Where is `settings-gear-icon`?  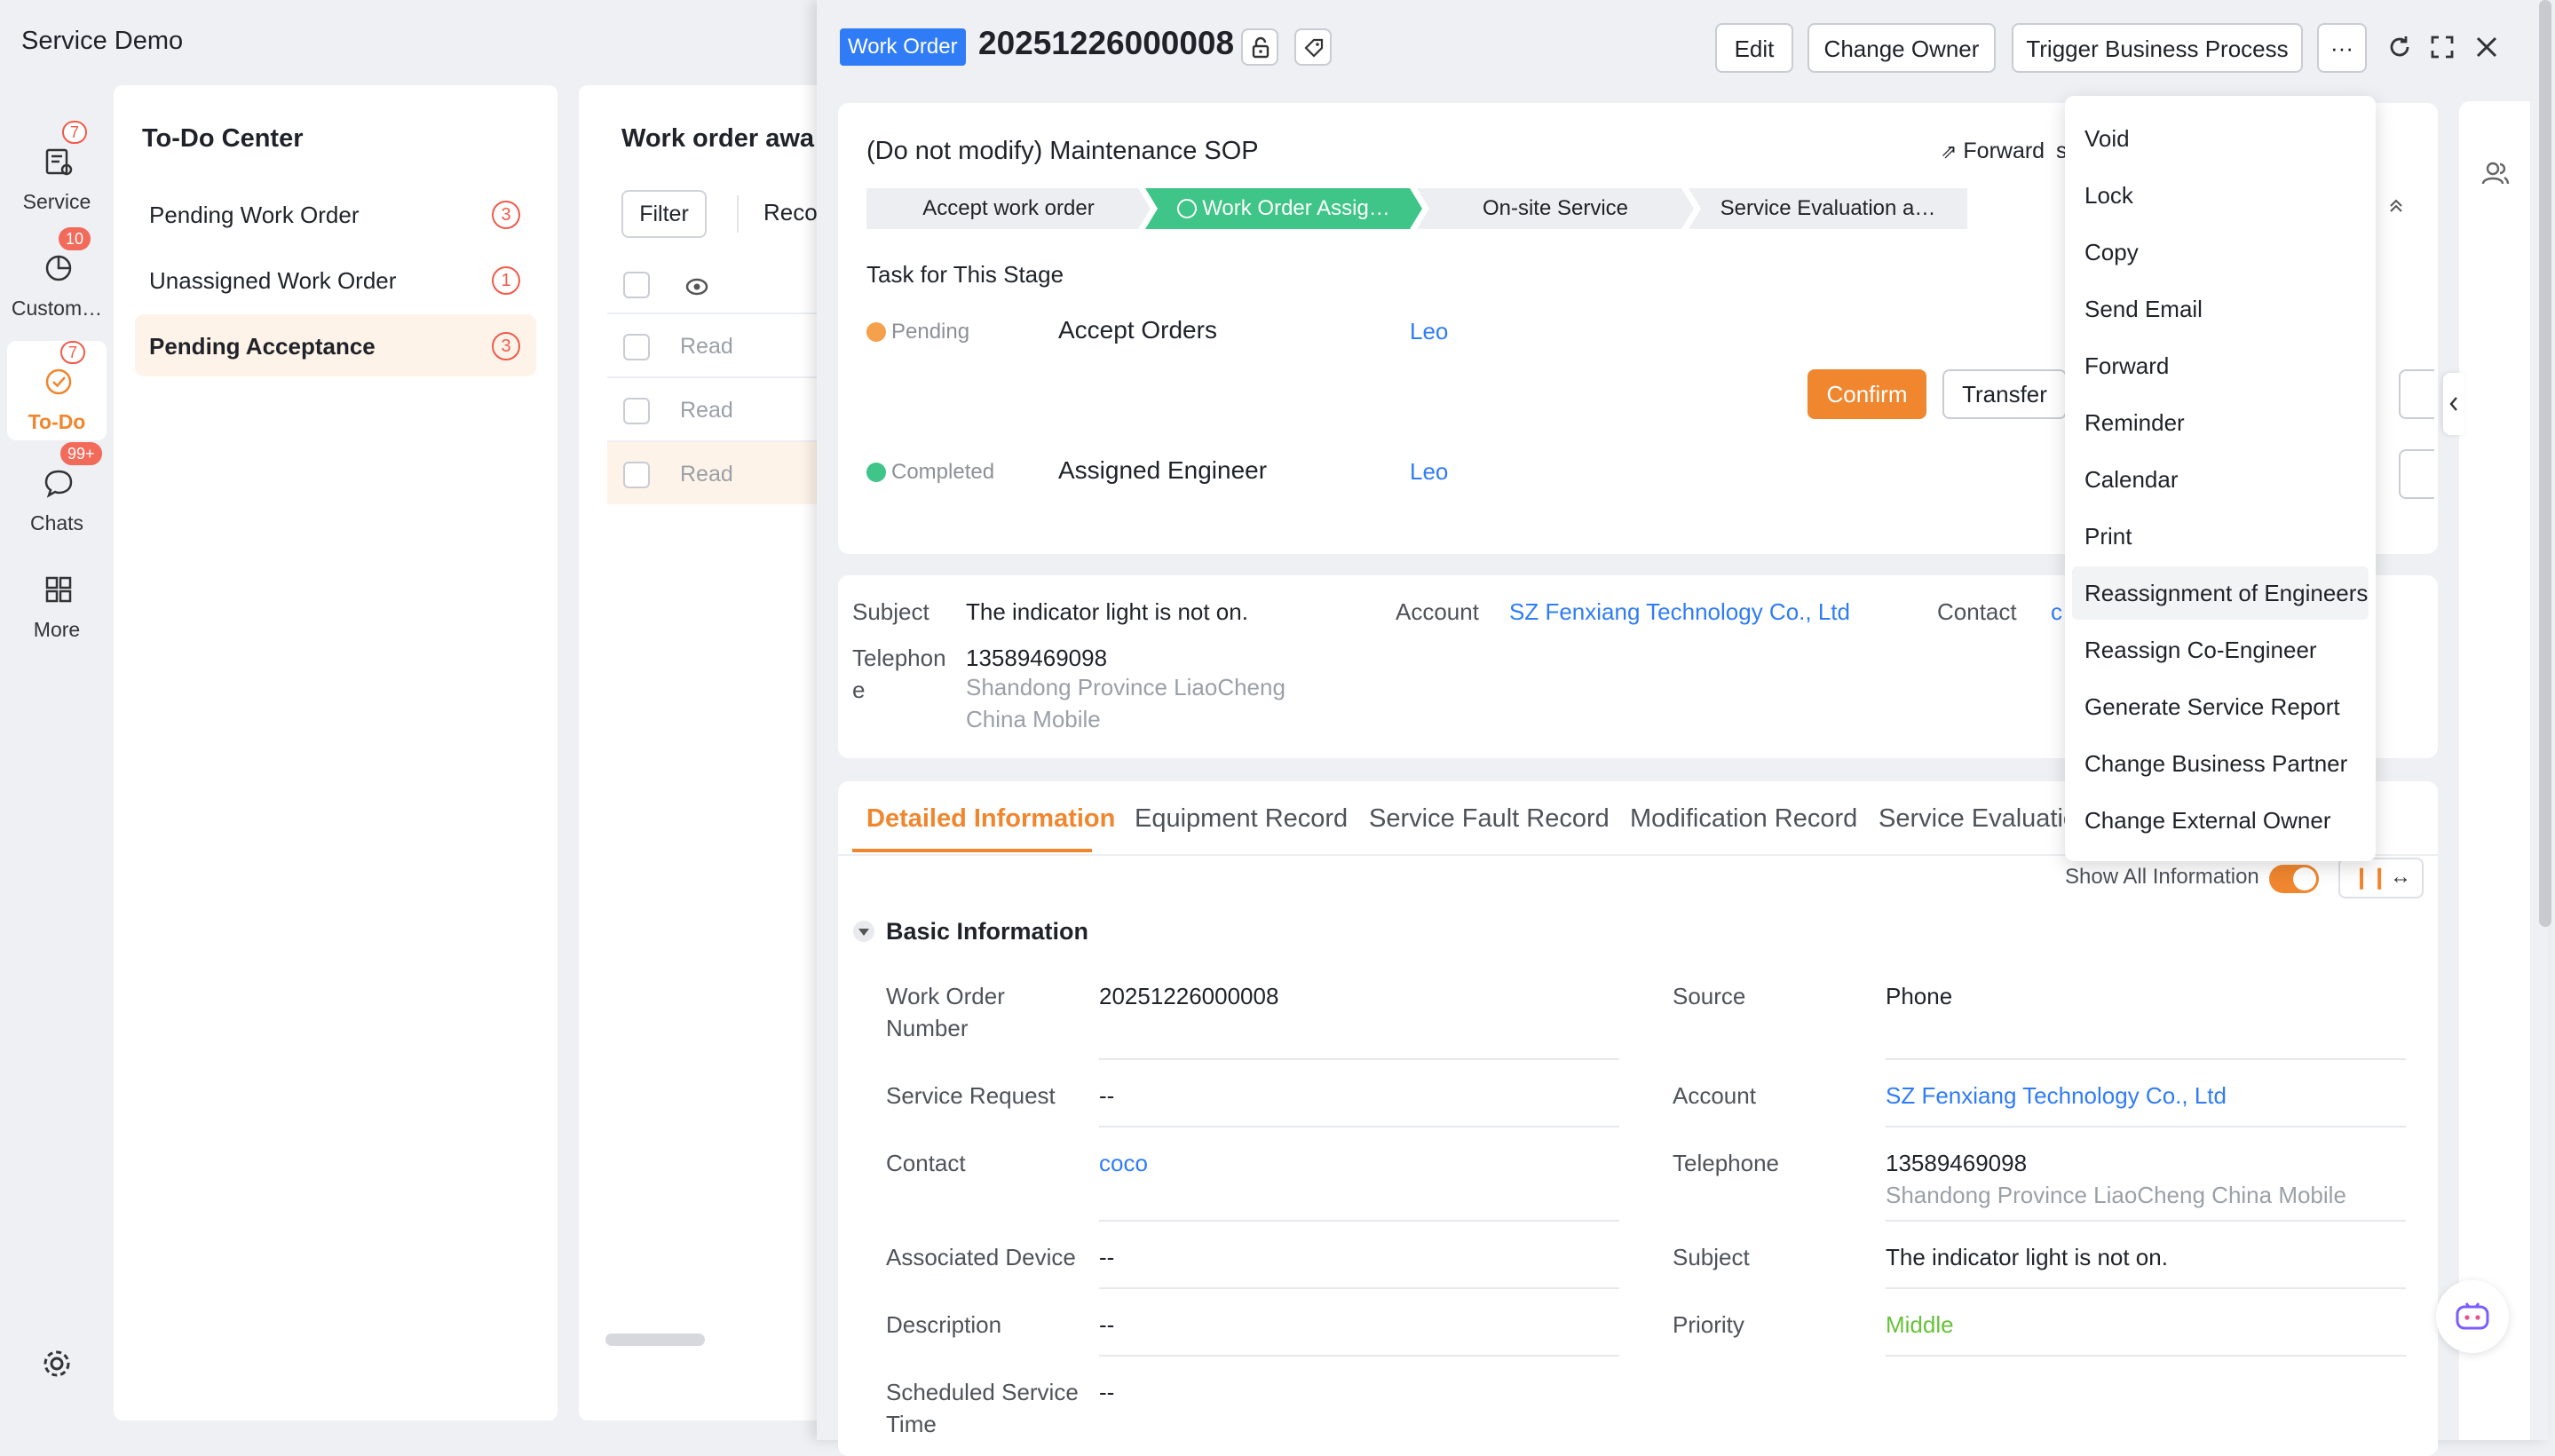
settings-gear-icon is located at coordinates (57, 1363).